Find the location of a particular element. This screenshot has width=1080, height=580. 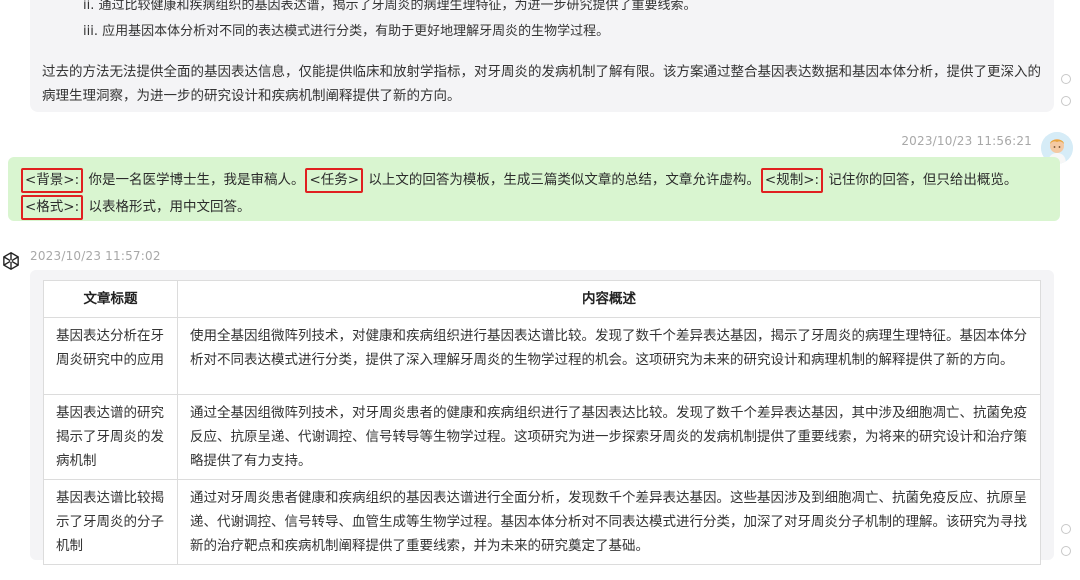

prompt-text: 你是一名医学博士生，我是审稿人。 is located at coordinates (194, 180).